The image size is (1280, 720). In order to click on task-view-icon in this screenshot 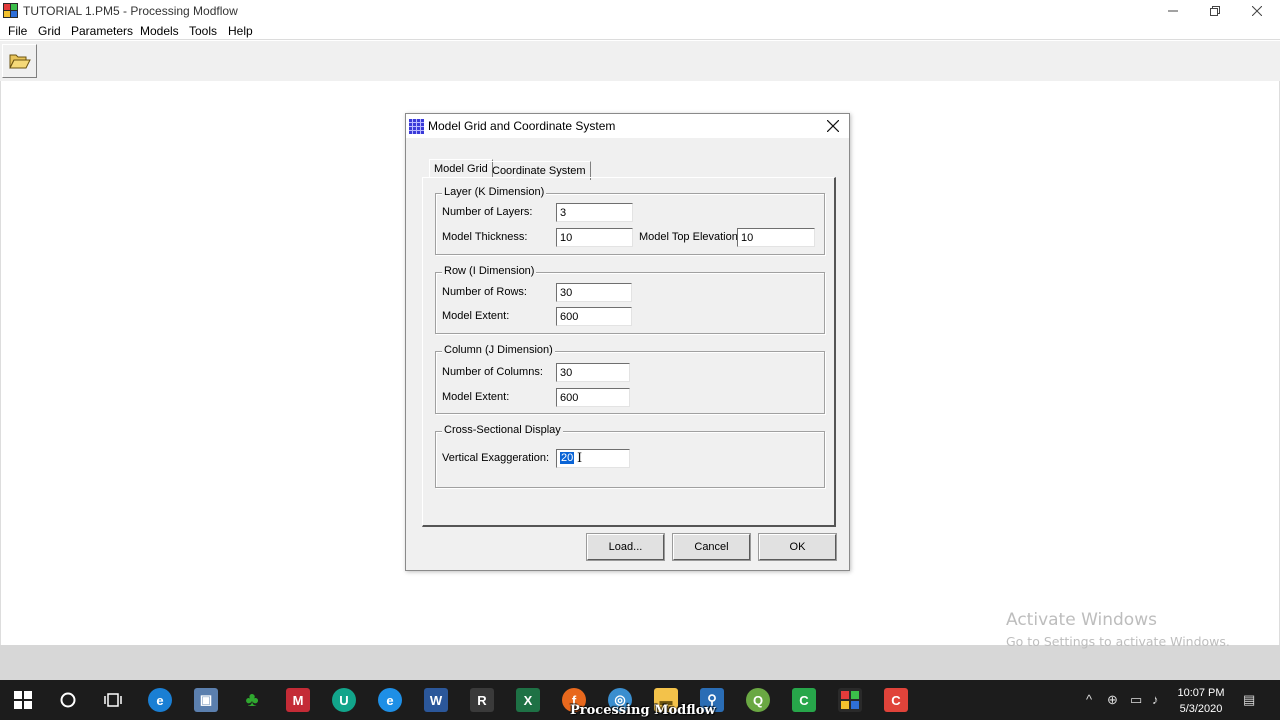, I will do `click(113, 700)`.